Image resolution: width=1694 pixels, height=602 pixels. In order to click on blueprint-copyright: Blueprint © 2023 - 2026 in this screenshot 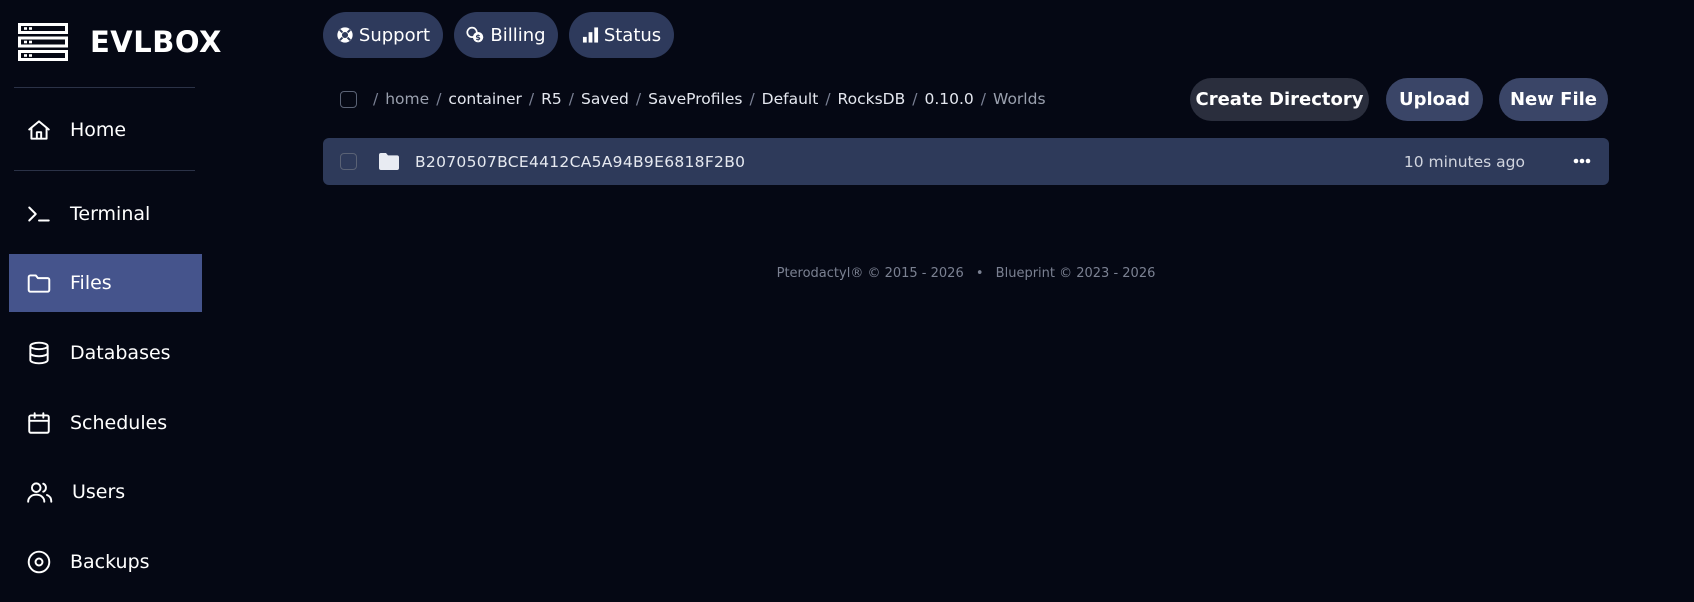, I will do `click(1076, 273)`.